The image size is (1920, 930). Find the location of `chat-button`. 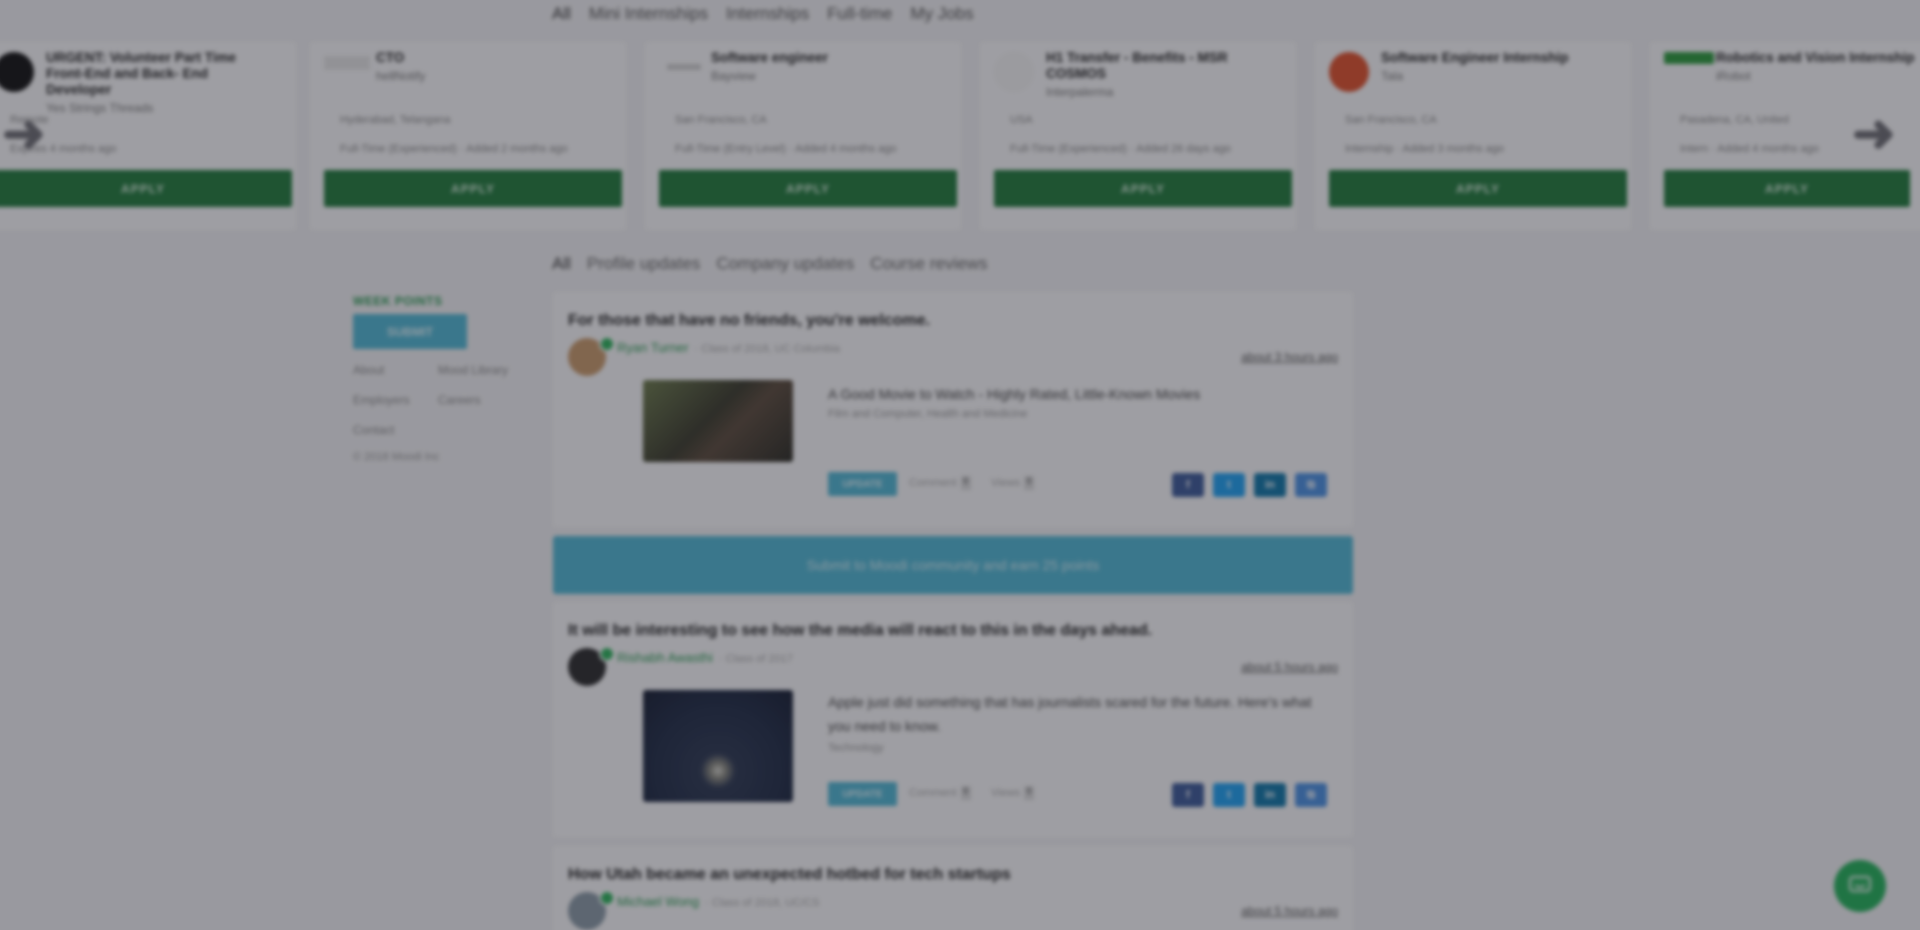

chat-button is located at coordinates (1860, 886).